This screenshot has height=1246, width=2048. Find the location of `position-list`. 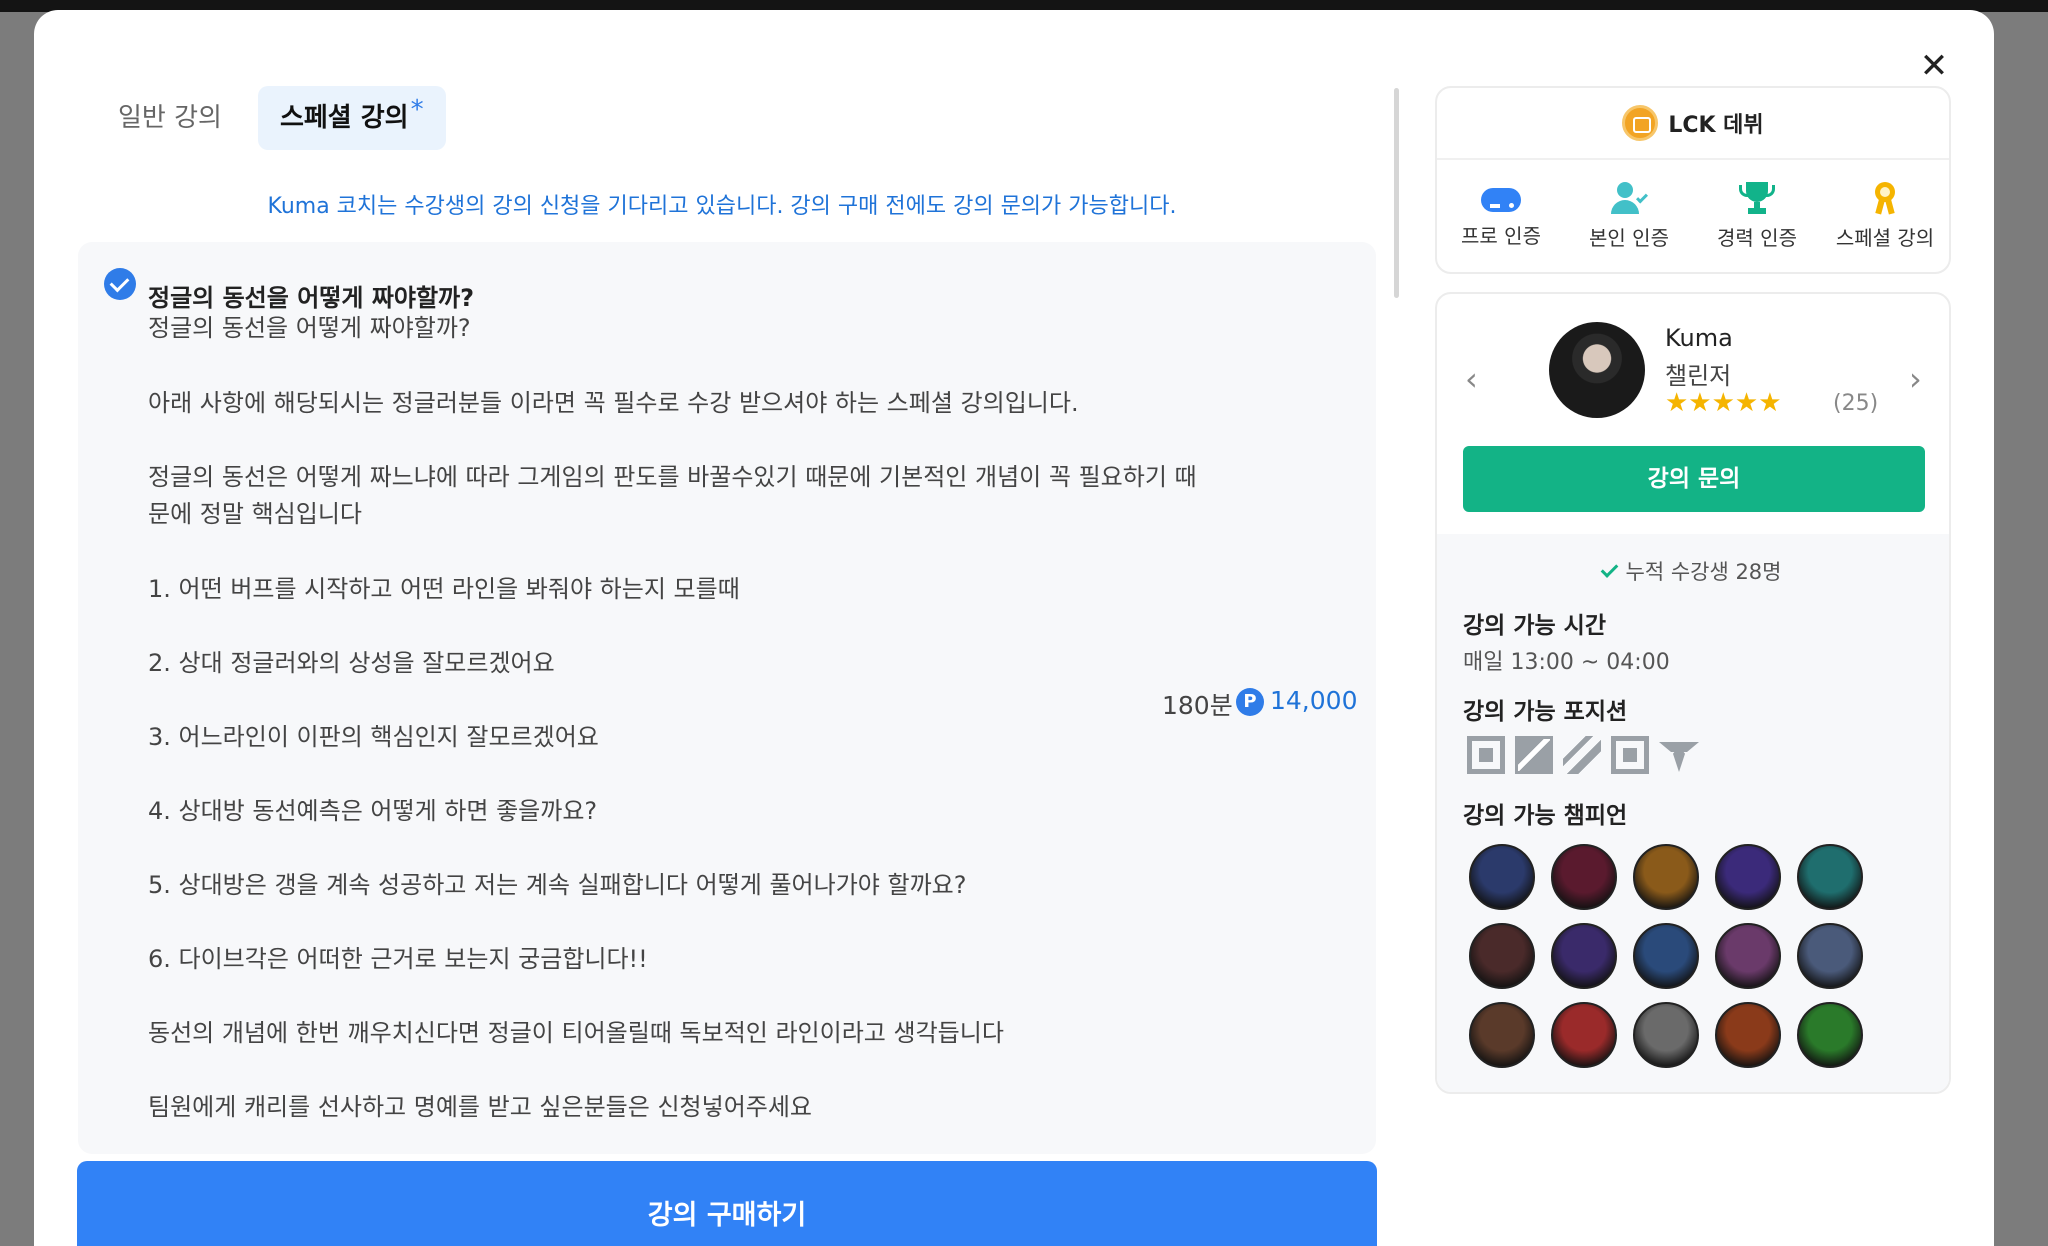

position-list is located at coordinates (1583, 755).